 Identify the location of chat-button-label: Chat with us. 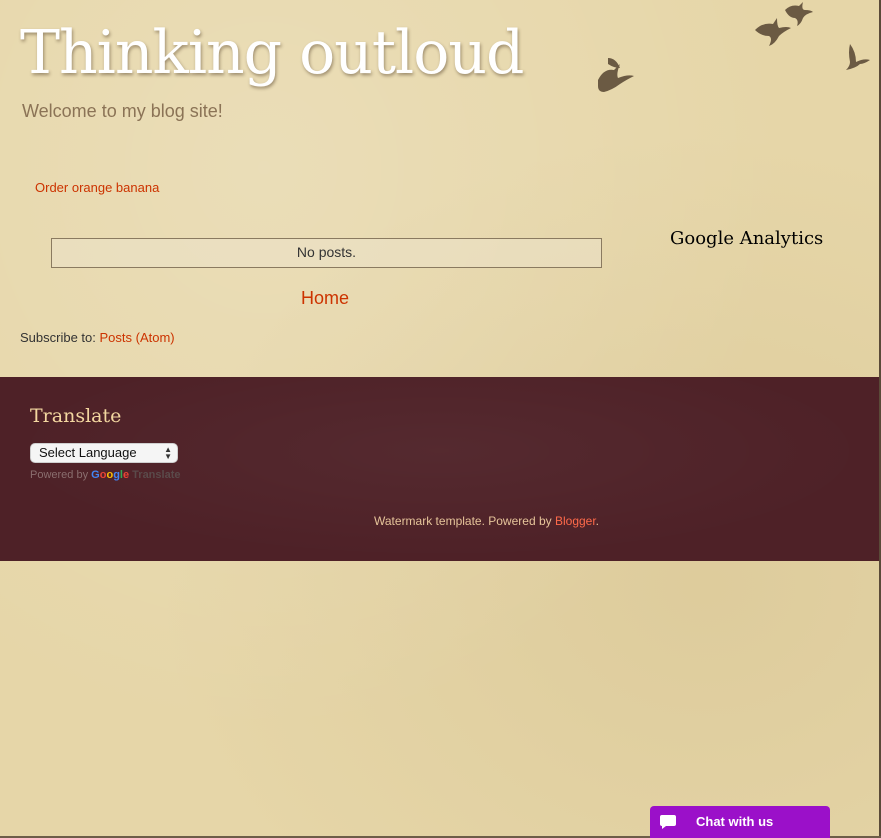
(735, 821).